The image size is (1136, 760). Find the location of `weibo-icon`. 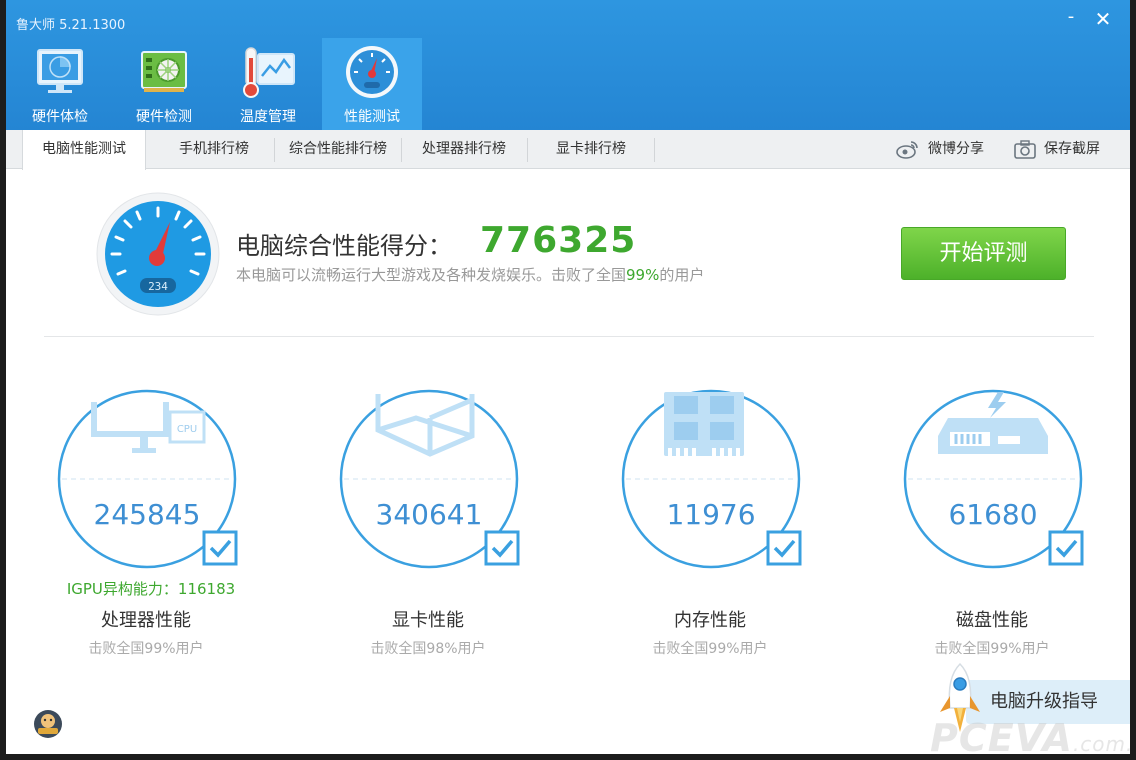

weibo-icon is located at coordinates (907, 150).